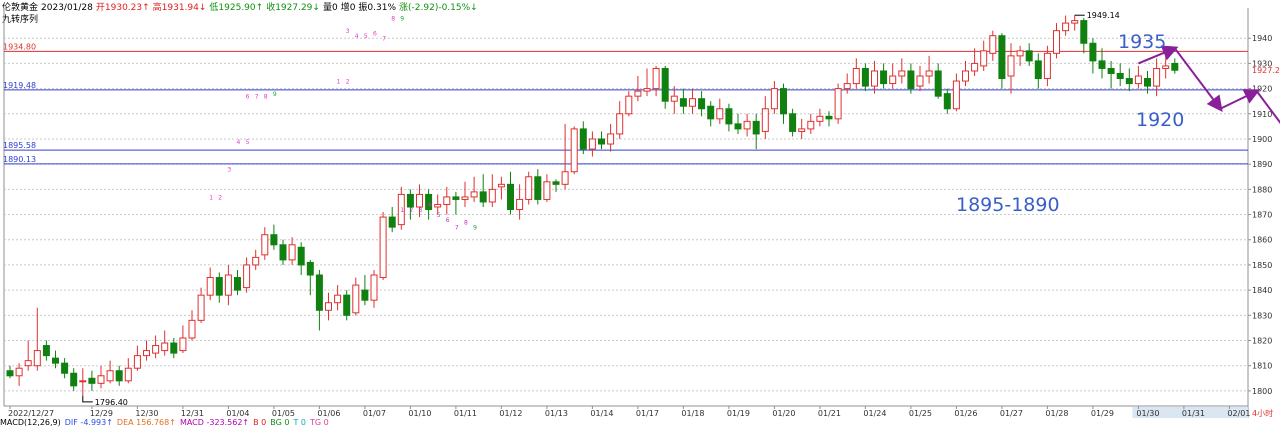  I want to click on macd-title: MACD(12,26,9), so click(30, 422).